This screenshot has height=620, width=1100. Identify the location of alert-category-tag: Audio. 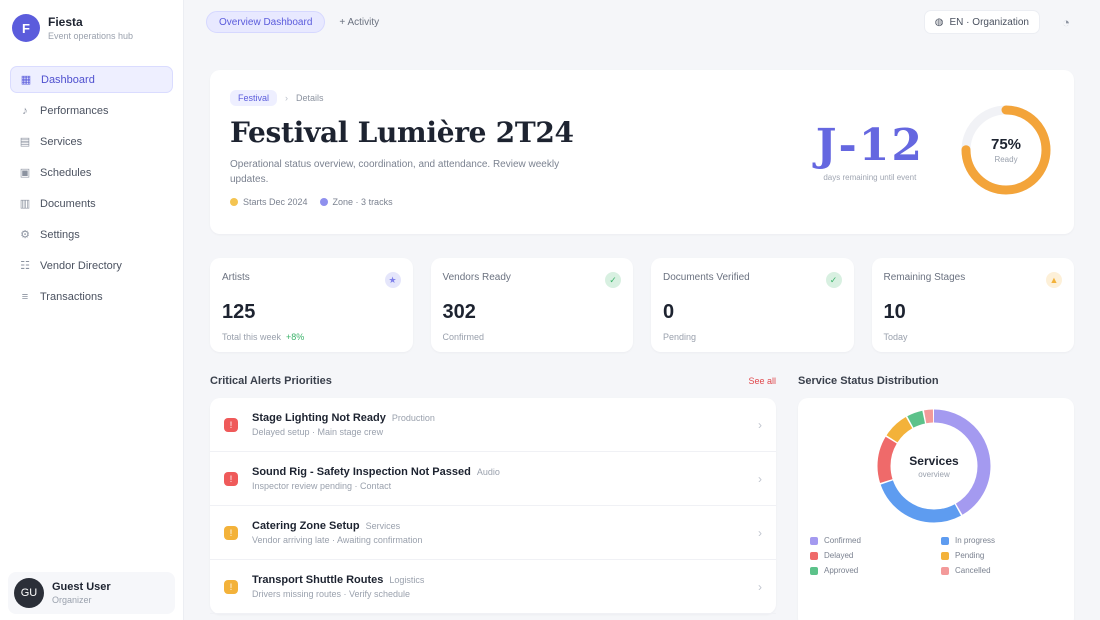
(488, 472).